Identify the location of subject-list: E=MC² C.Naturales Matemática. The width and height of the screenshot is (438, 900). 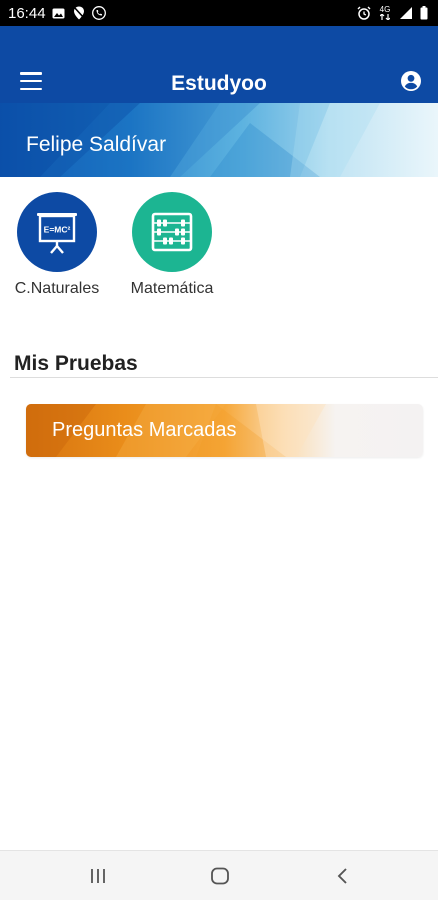
(219, 247).